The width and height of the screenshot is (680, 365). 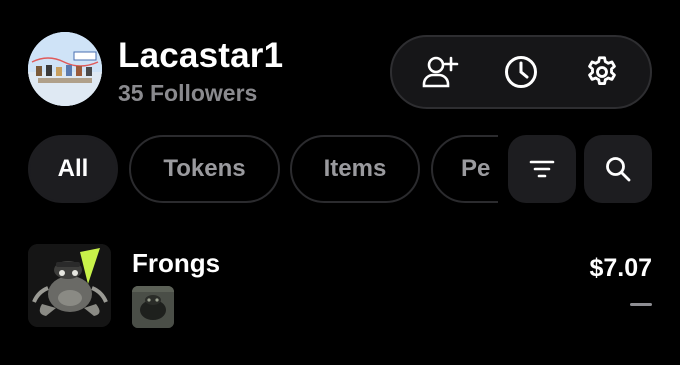 I want to click on activity-button, so click(x=521, y=72).